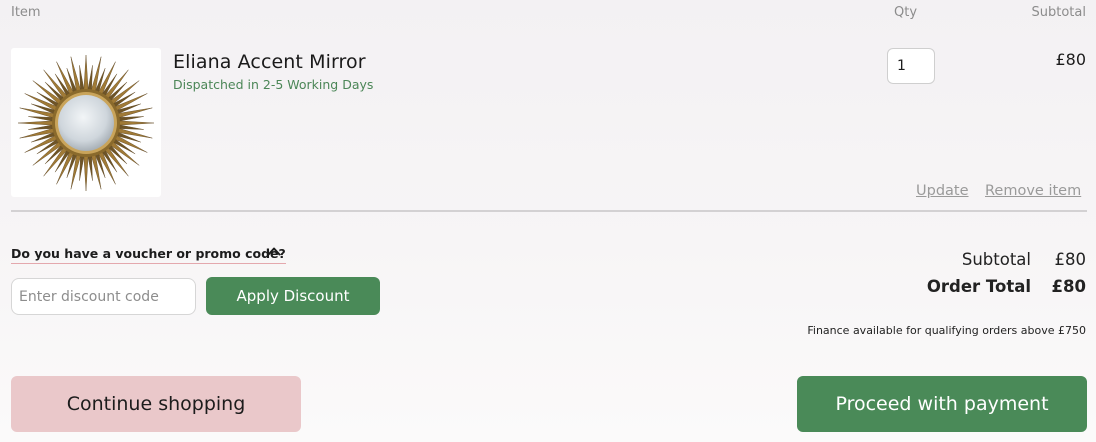 The image size is (1096, 442). I want to click on chevron-up-icon, so click(274, 251).